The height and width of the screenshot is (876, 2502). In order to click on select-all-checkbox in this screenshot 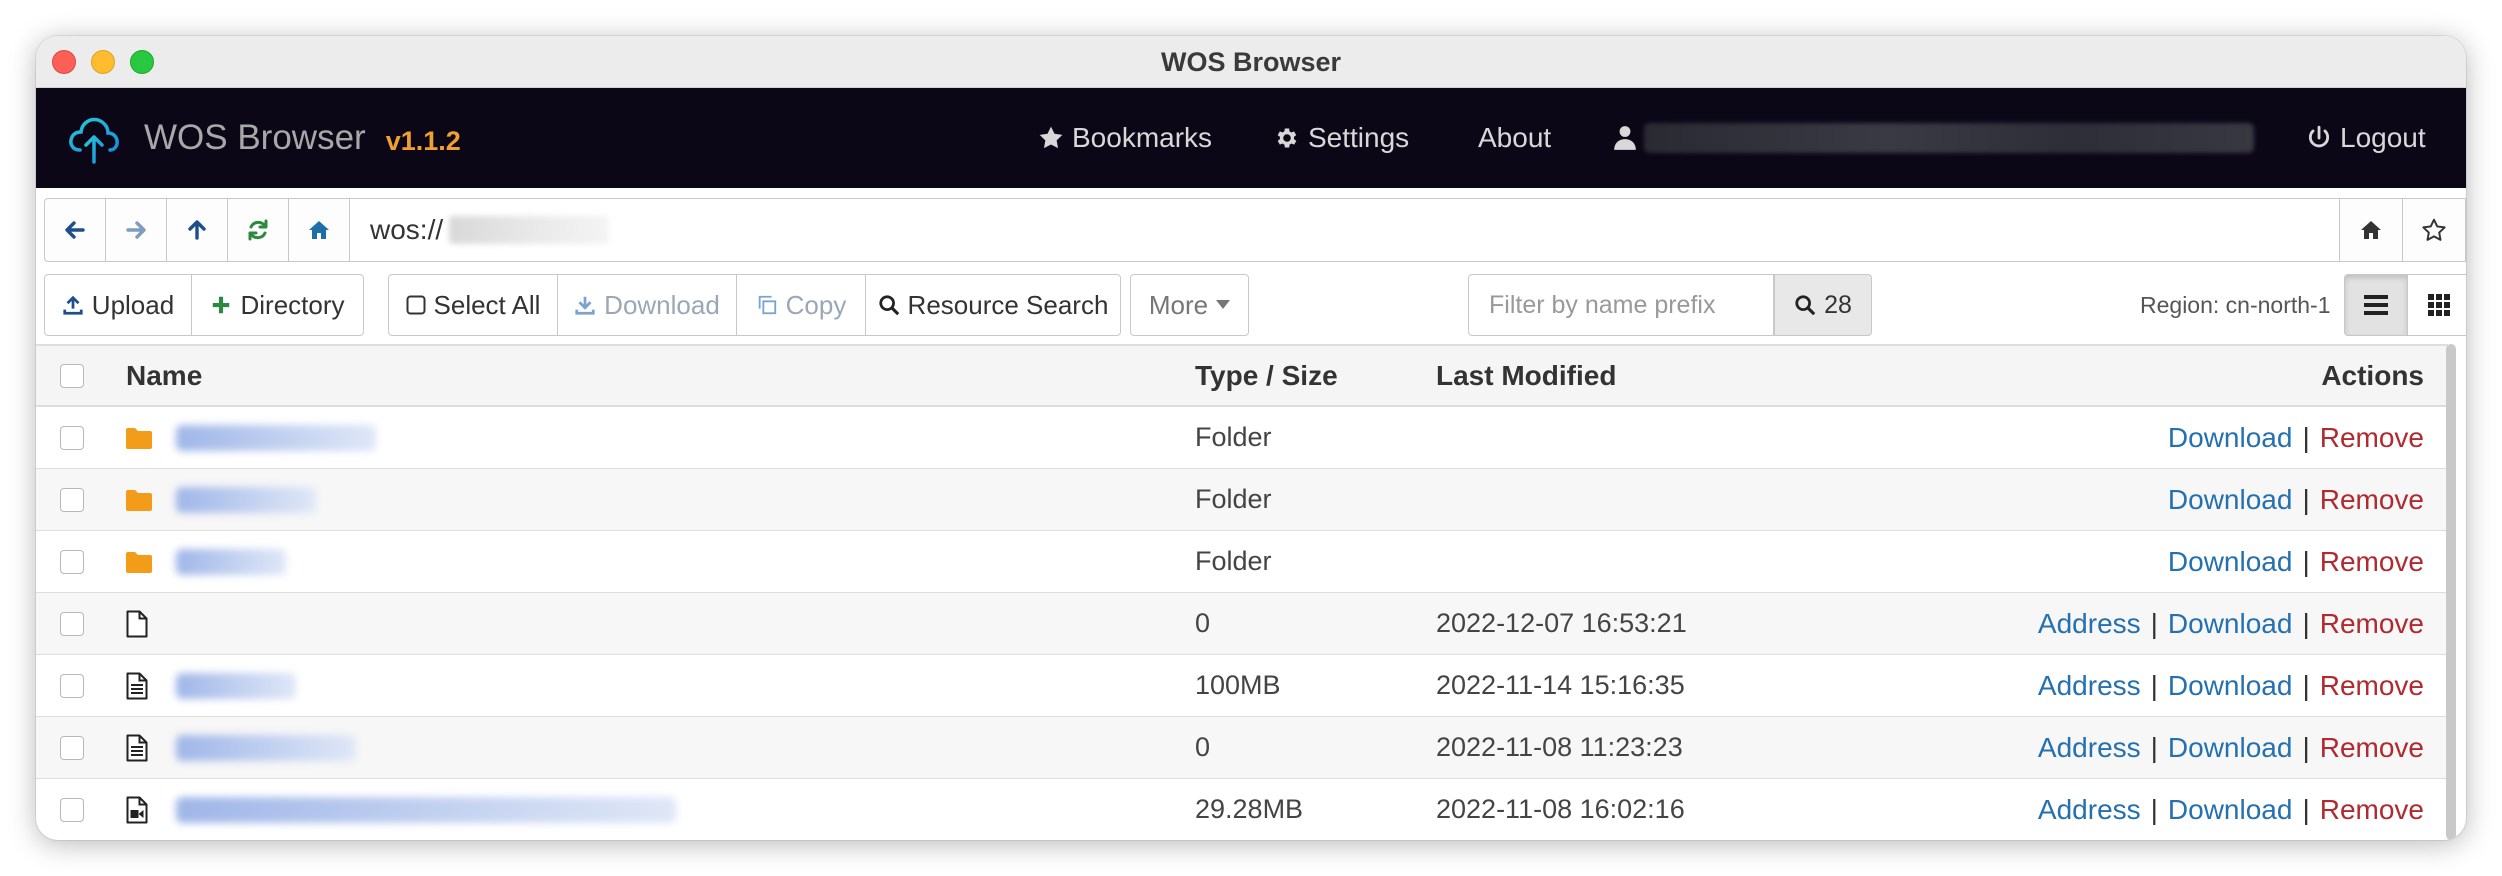, I will do `click(72, 375)`.